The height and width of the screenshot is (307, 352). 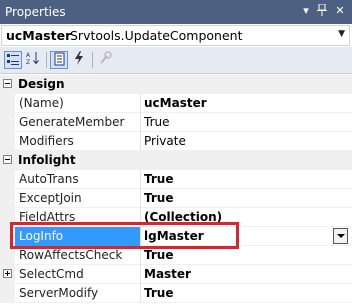 What do you see at coordinates (156, 35) in the screenshot?
I see `object-type: Srvtools.UpdateComponent` at bounding box center [156, 35].